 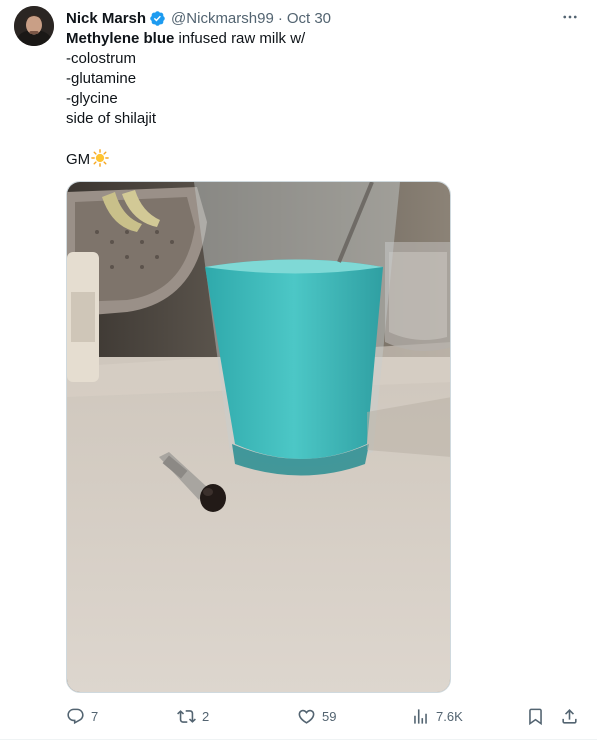 I want to click on author-handle: @Nickmarsh99, so click(x=222, y=18).